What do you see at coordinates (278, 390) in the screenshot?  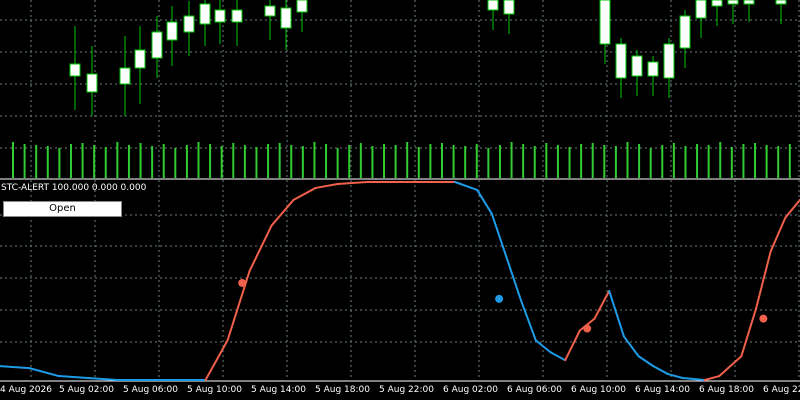 I see `time-axis-label: 5 Aug 14:00` at bounding box center [278, 390].